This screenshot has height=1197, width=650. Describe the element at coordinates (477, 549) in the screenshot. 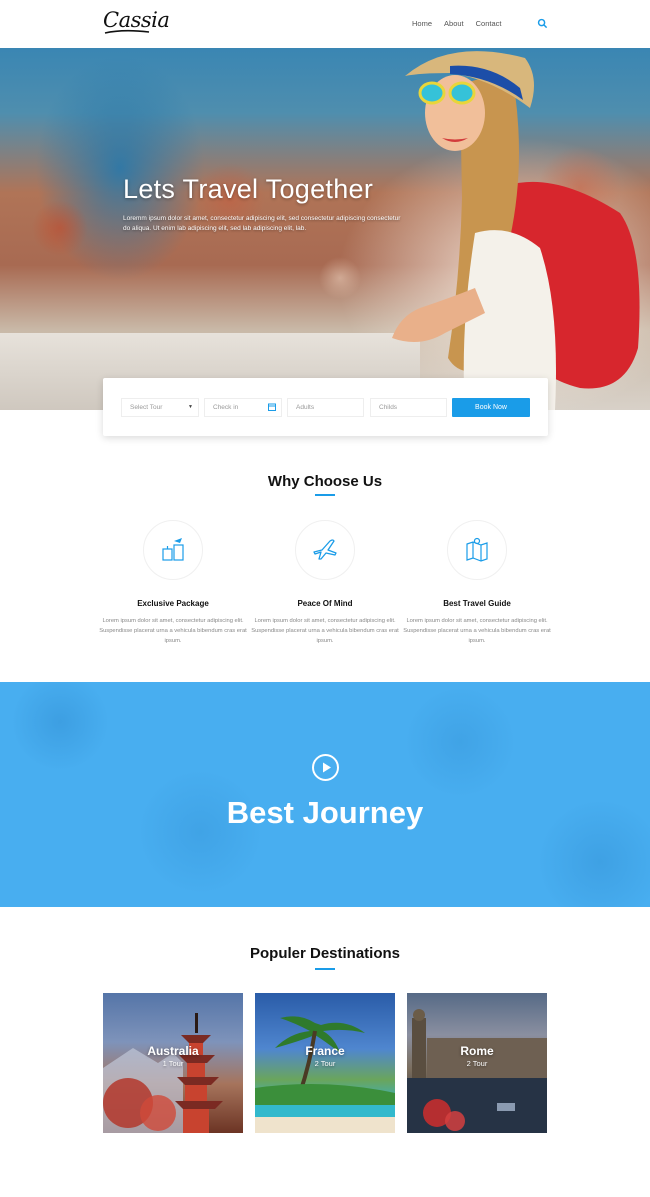

I see `map-icon` at that location.